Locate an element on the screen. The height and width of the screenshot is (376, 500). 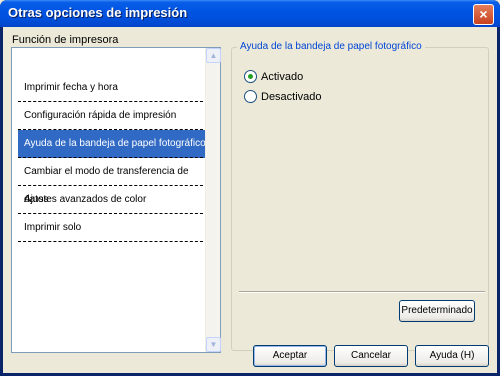
close-button: × is located at coordinates (483, 14).